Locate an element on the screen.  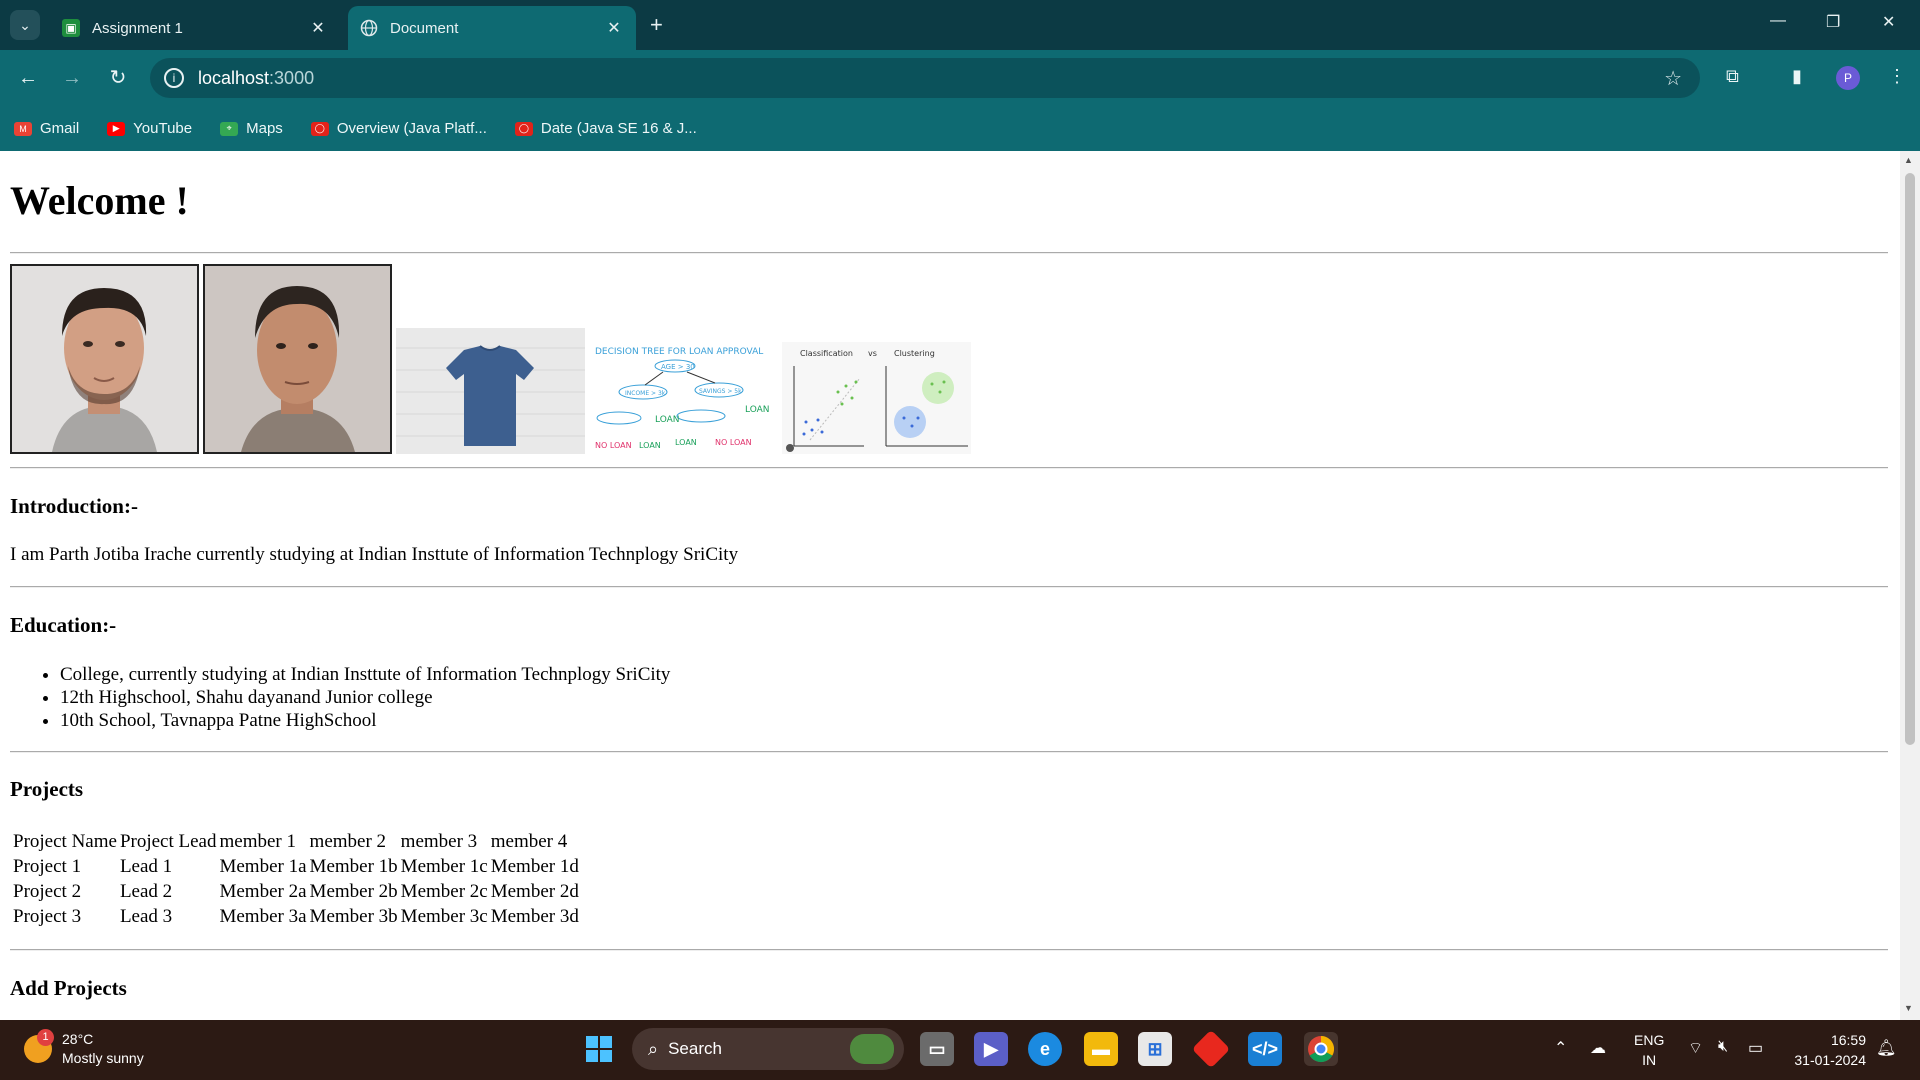
bookmark-star-icon: ☆ is located at coordinates (1673, 78).